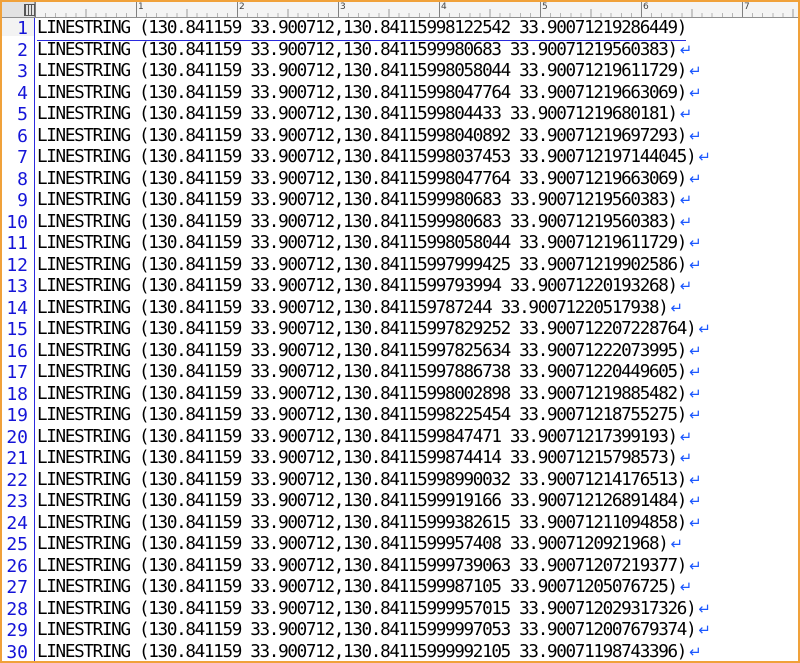  What do you see at coordinates (17, 351) in the screenshot?
I see `line-number: 16` at bounding box center [17, 351].